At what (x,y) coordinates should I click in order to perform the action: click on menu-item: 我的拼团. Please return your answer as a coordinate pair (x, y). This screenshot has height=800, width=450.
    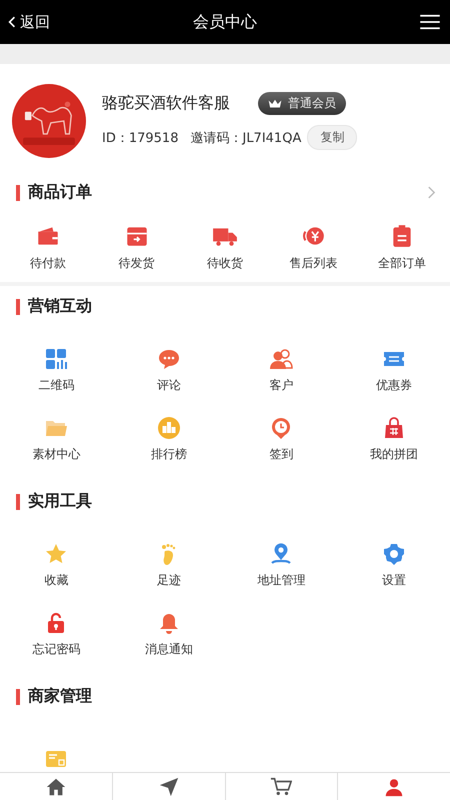
    Looking at the image, I should click on (394, 439).